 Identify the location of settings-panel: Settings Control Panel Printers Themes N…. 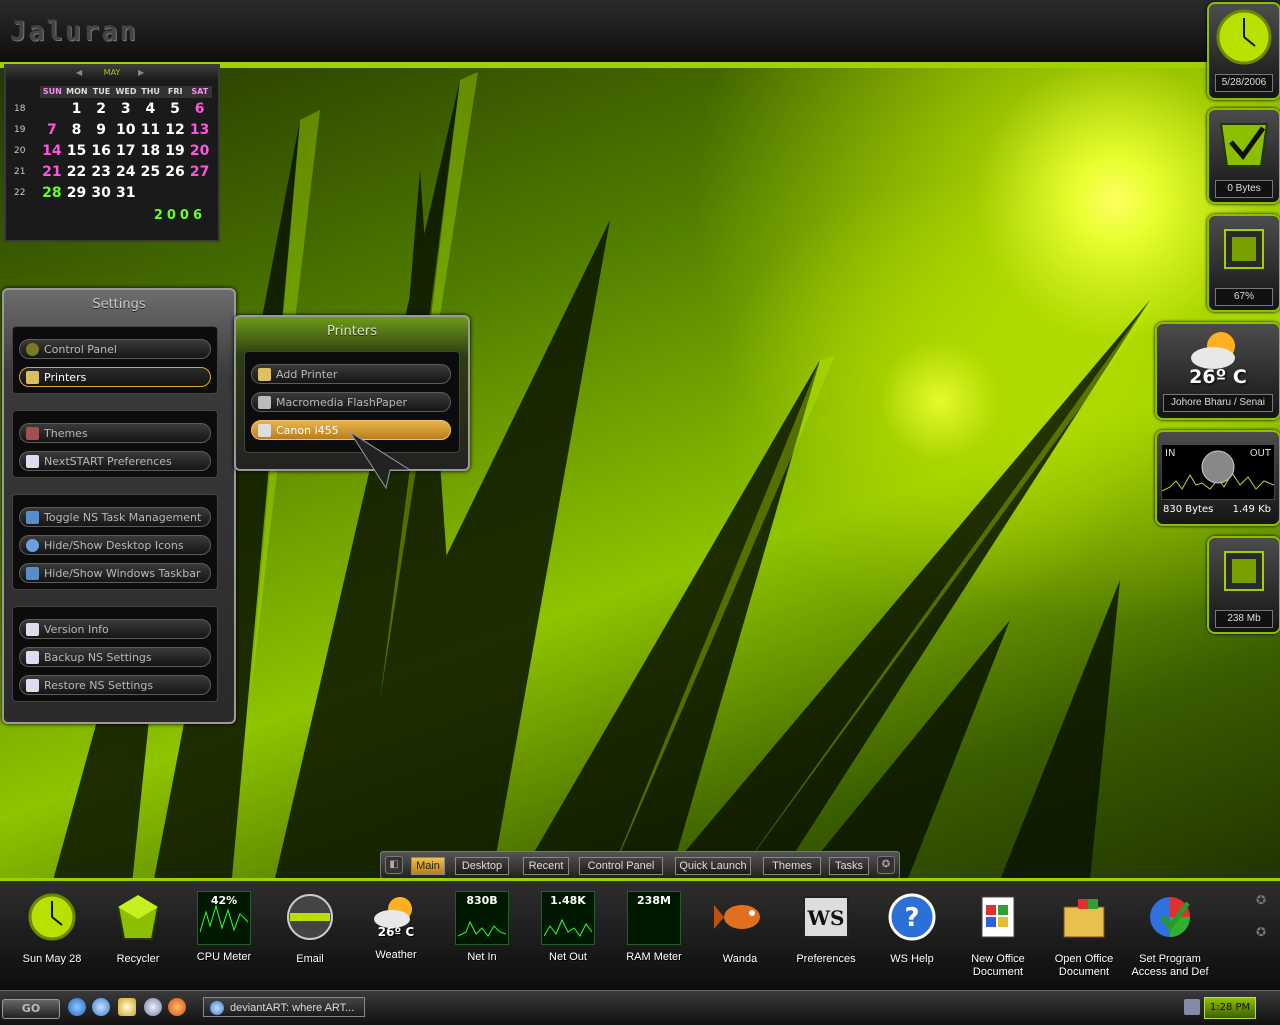
(119, 506).